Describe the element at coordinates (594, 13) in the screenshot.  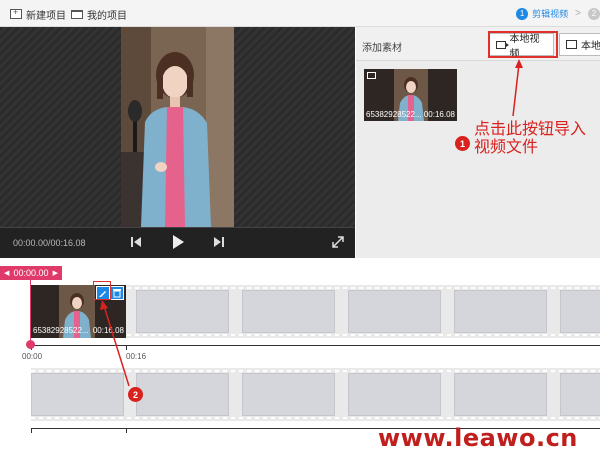
I see `step2-number: 2` at that location.